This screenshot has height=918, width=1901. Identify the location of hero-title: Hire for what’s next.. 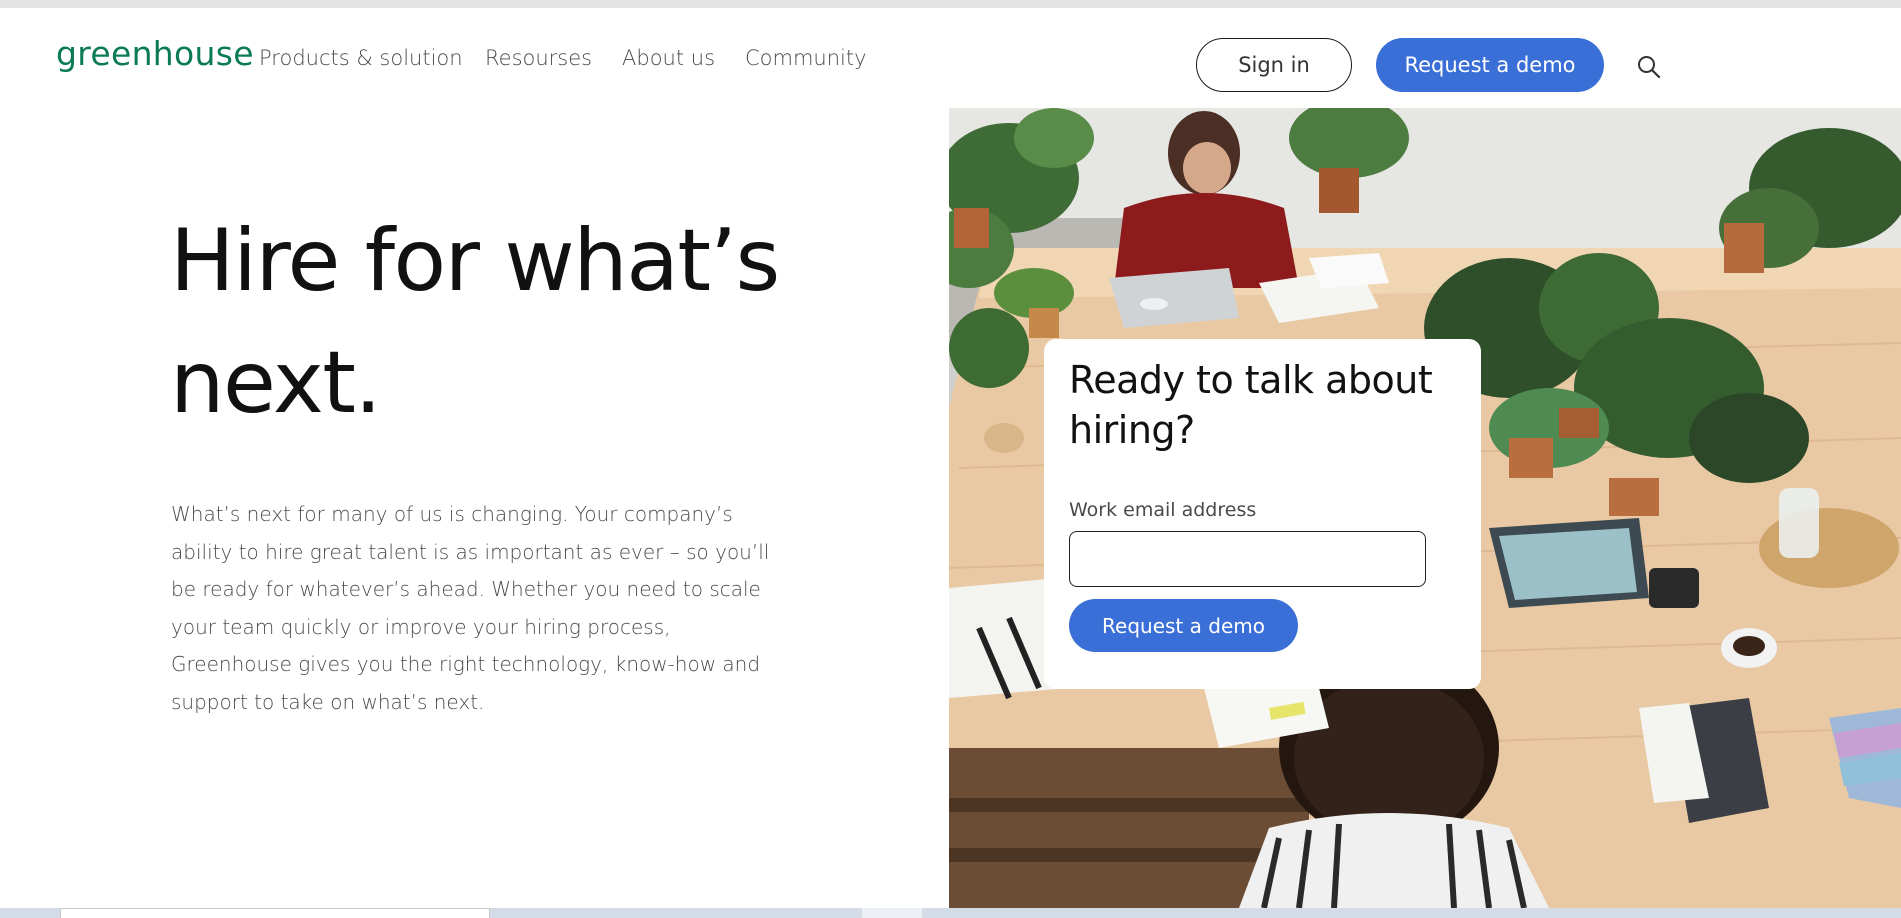
(520, 322).